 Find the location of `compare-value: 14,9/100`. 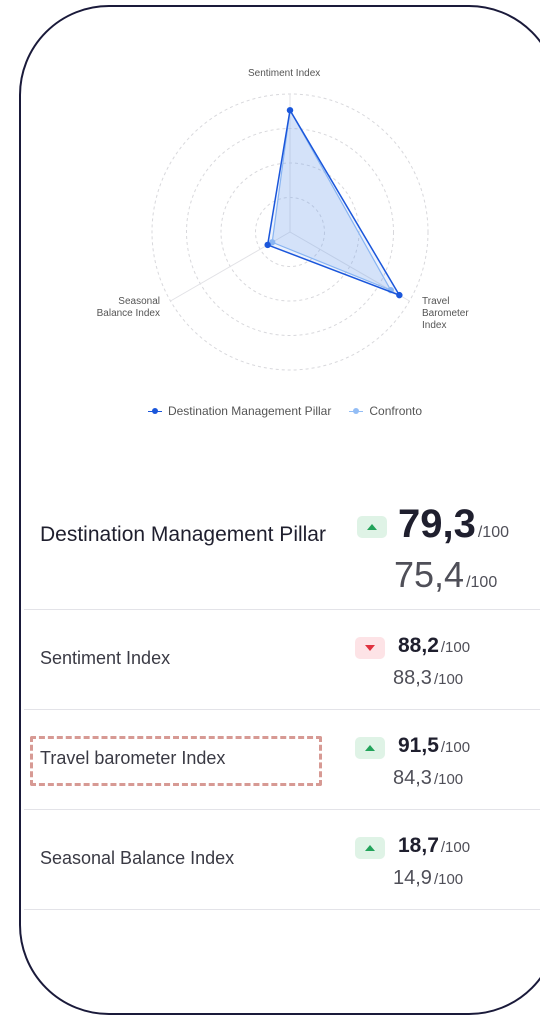

compare-value: 14,9/100 is located at coordinates (428, 878).